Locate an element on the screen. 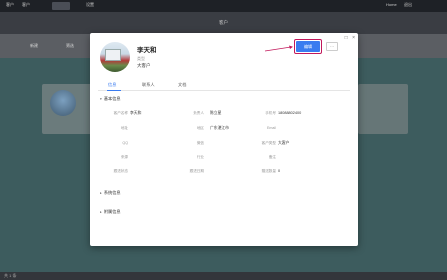  chevron-down-icon: ▾ is located at coordinates (101, 99).